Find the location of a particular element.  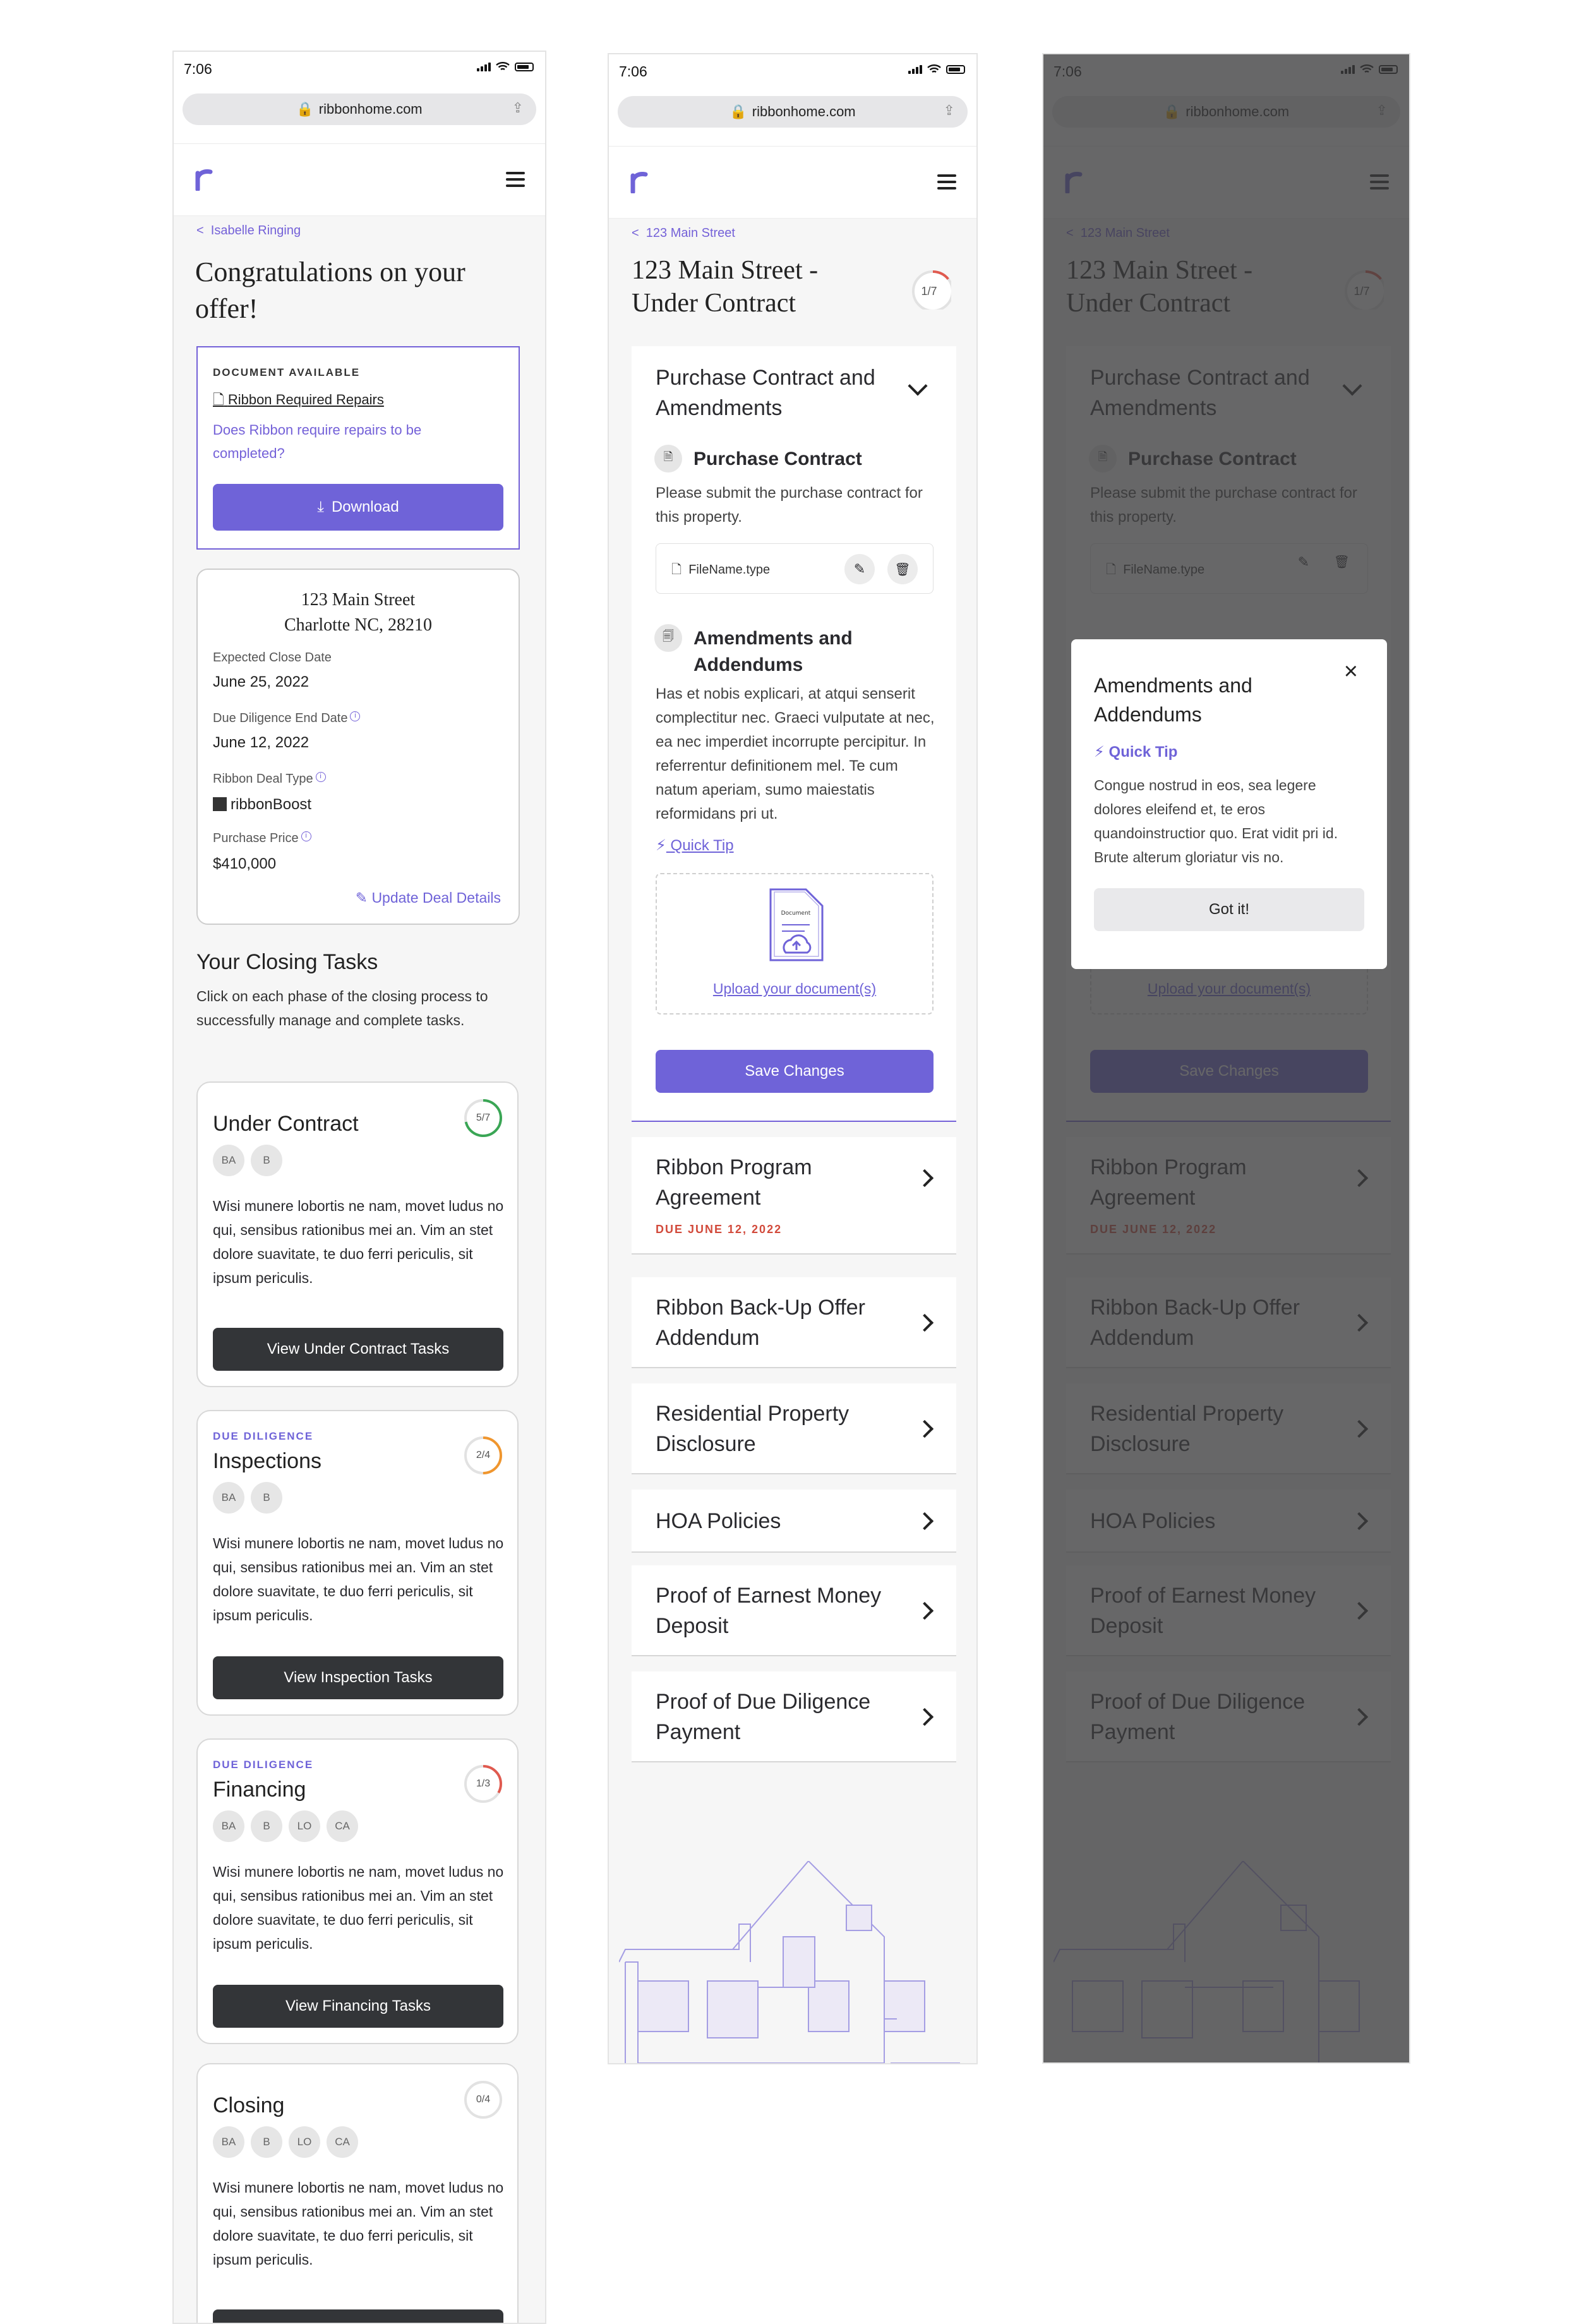

assignee-badge: LO is located at coordinates (304, 2142).